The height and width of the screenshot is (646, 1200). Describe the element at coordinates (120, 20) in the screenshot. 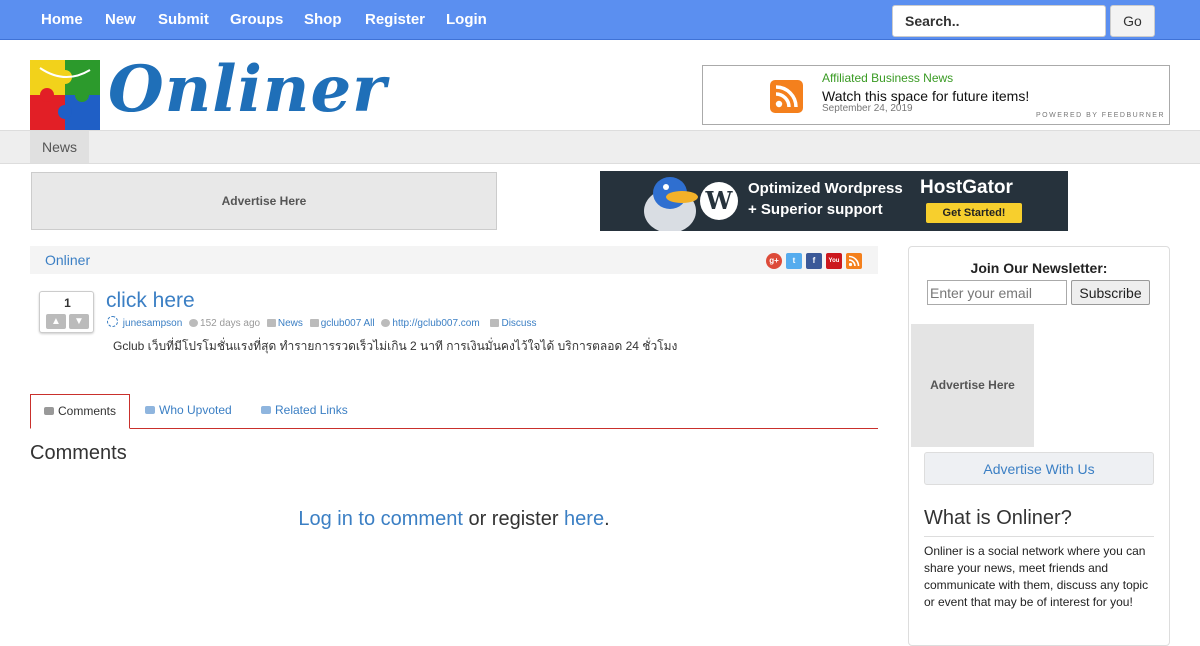

I see `nav-new-link: New` at that location.